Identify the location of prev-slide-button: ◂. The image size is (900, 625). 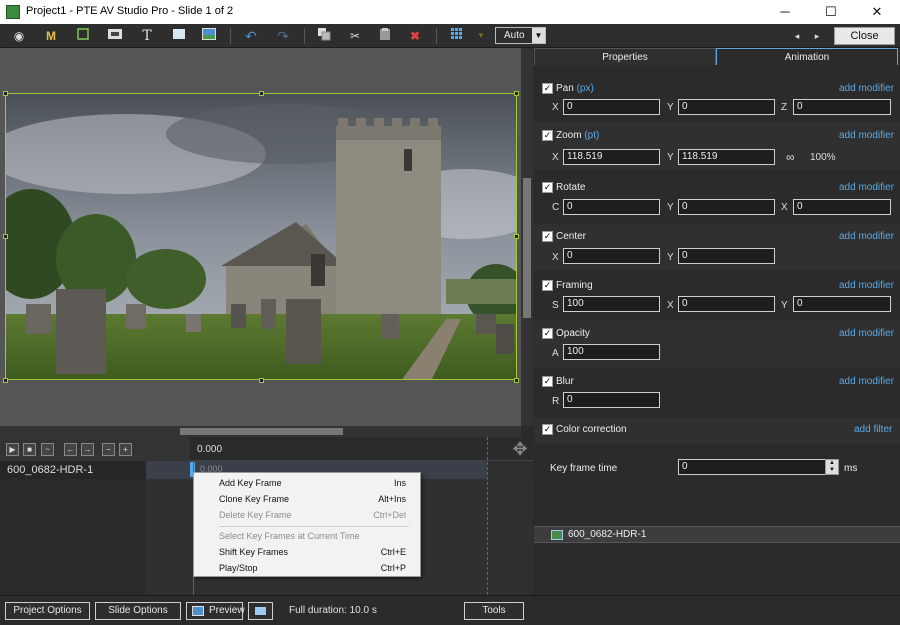
(797, 36).